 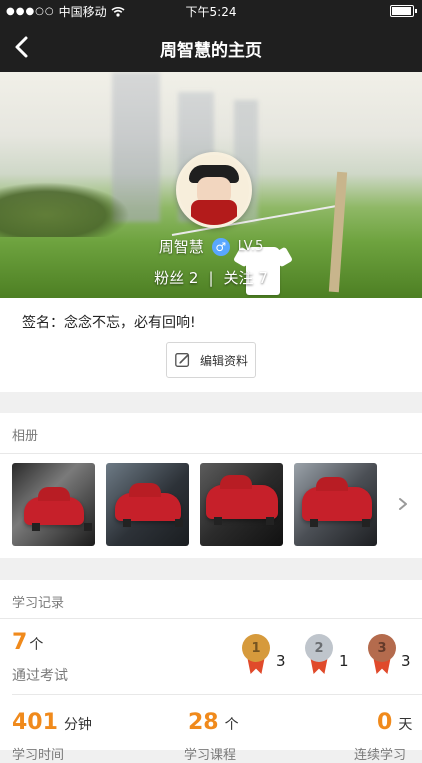 I want to click on passed-exams-unit: 个, so click(x=36, y=645).